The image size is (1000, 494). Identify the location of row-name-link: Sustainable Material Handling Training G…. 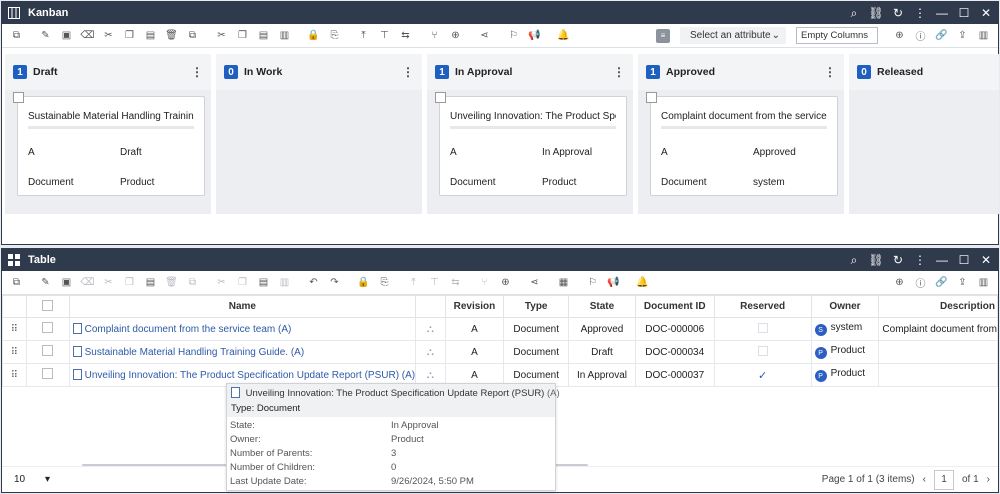
(195, 352).